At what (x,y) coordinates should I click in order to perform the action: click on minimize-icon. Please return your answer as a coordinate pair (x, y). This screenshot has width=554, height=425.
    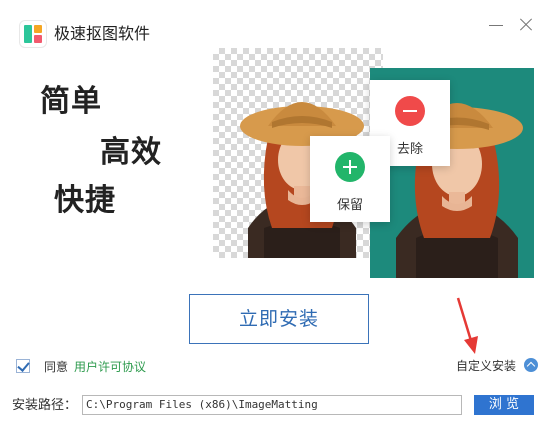
    Looking at the image, I should click on (496, 25).